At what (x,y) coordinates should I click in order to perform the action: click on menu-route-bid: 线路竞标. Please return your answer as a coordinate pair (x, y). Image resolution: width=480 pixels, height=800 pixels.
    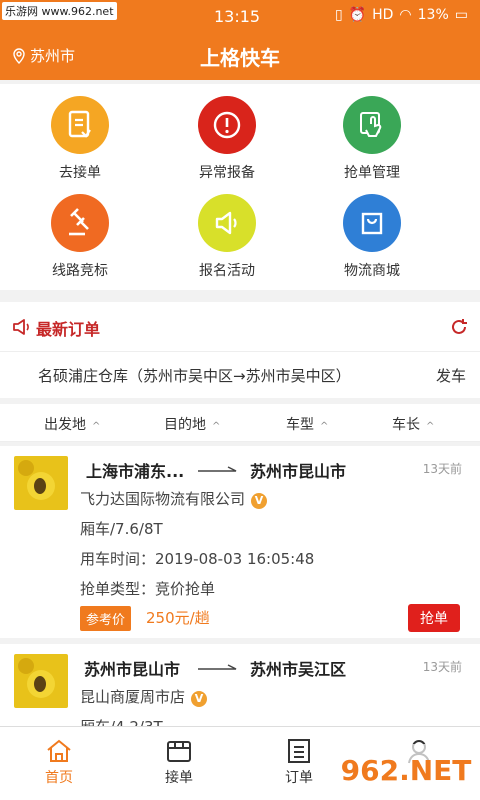
    Looking at the image, I should click on (80, 237).